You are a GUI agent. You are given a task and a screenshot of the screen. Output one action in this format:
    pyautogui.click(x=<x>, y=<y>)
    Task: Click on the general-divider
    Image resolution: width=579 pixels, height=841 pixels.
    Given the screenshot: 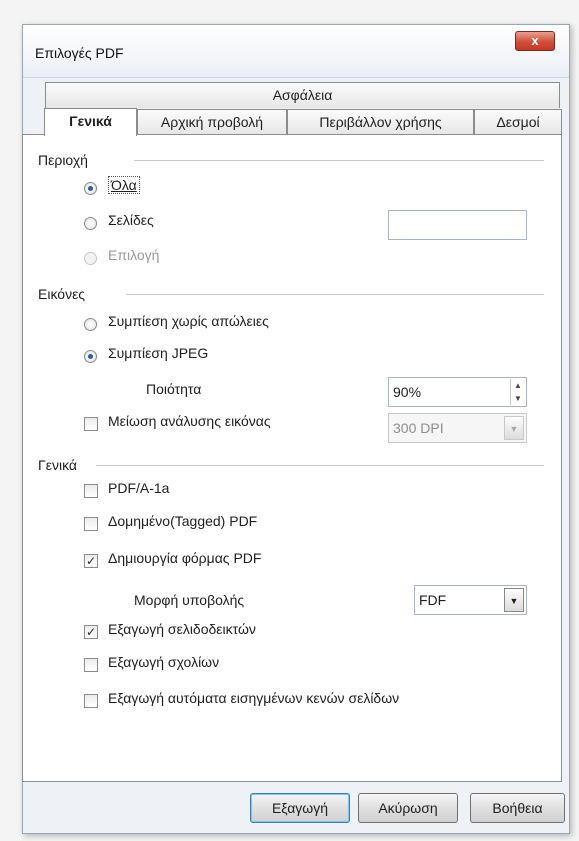 What is the action you would take?
    pyautogui.click(x=320, y=465)
    